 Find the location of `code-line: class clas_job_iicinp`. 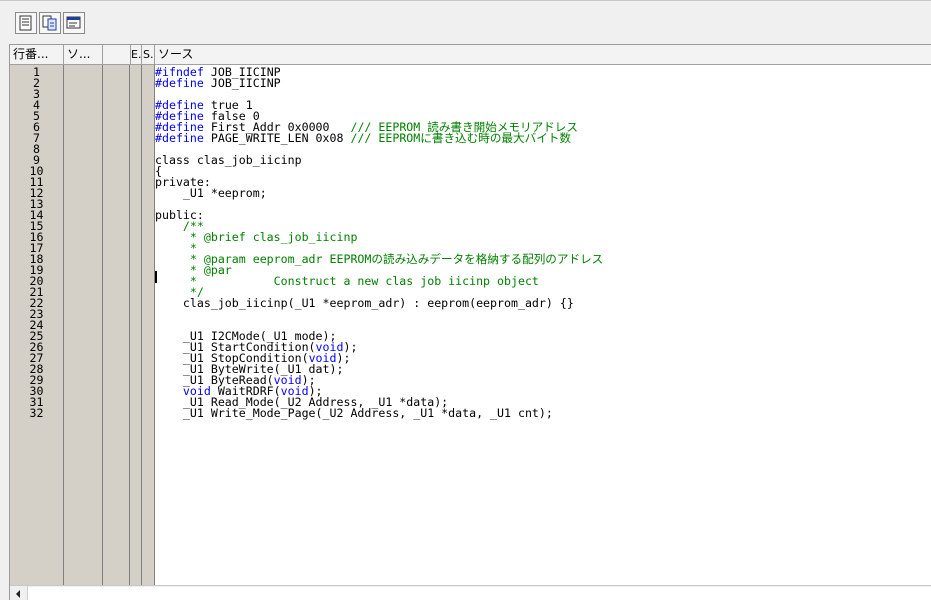

code-line: class clas_job_iicinp is located at coordinates (228, 160).